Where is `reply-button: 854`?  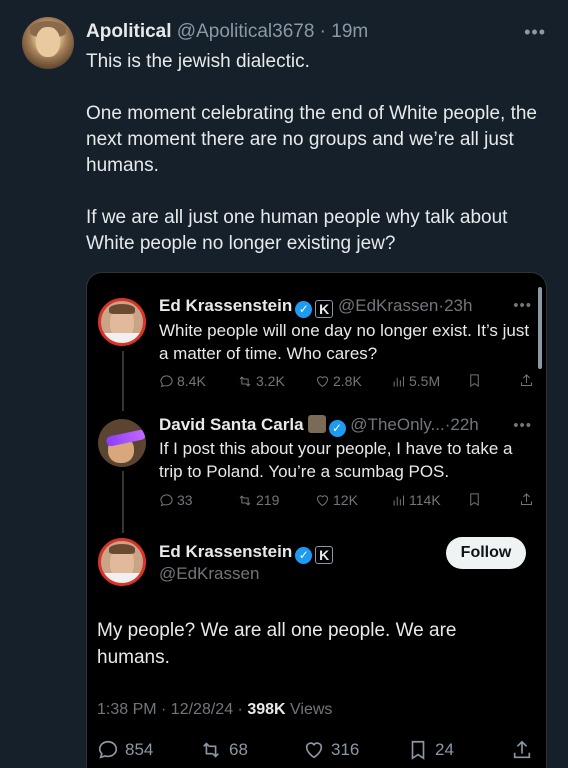 reply-button: 854 is located at coordinates (125, 750).